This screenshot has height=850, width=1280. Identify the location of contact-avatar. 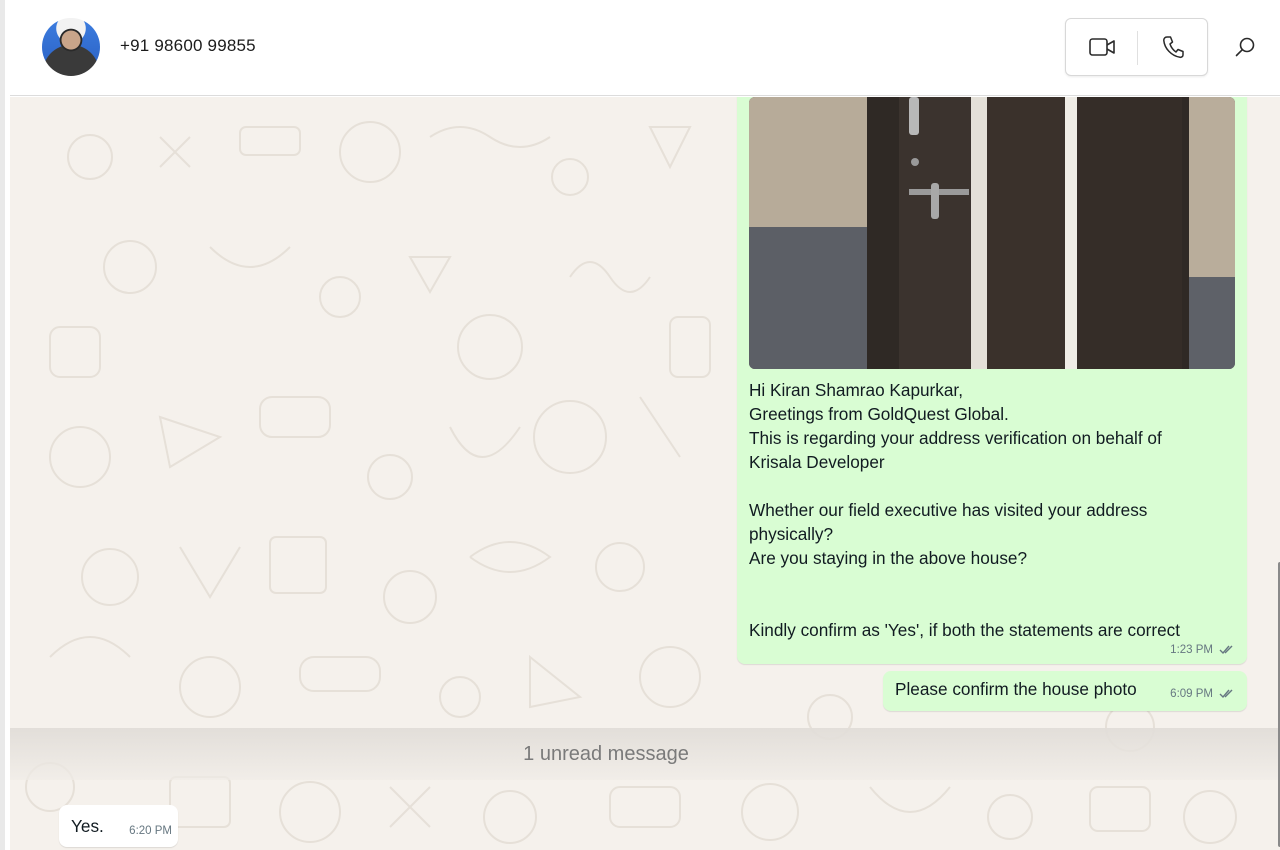
(71, 47).